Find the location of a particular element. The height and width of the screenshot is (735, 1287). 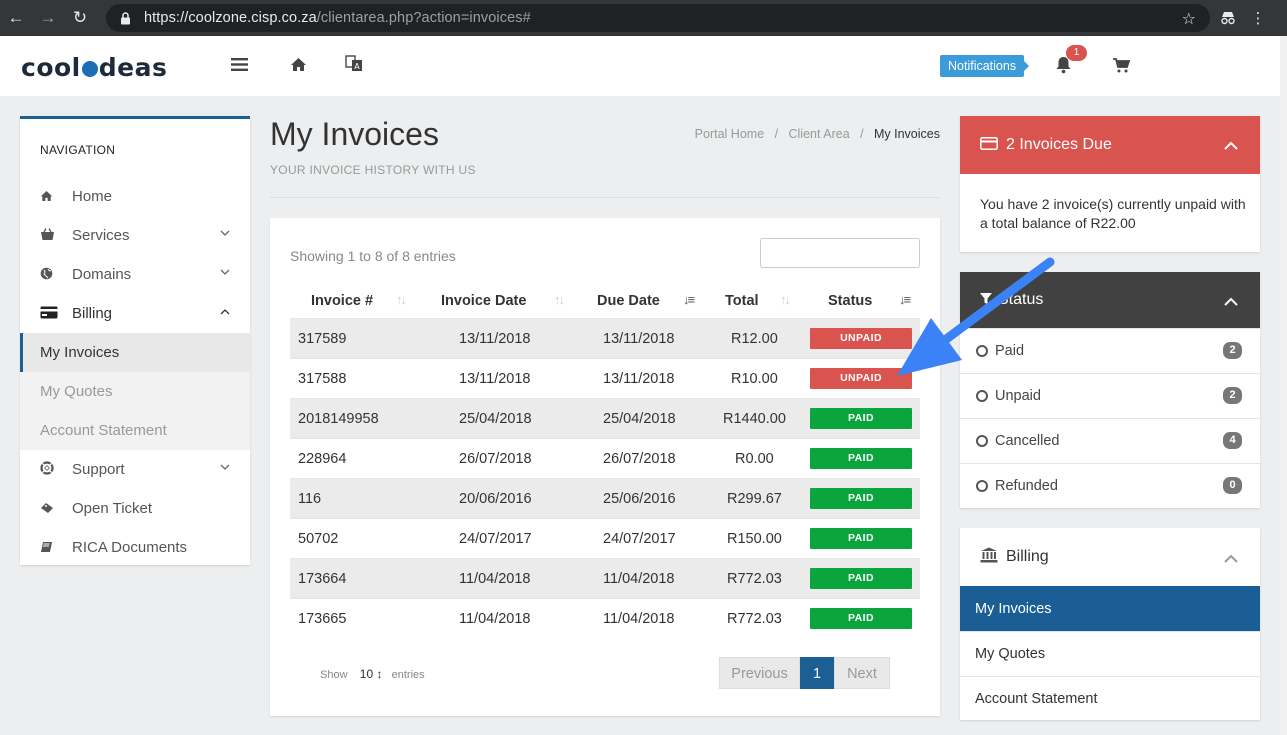

chevron-down-icon is located at coordinates (225, 468).